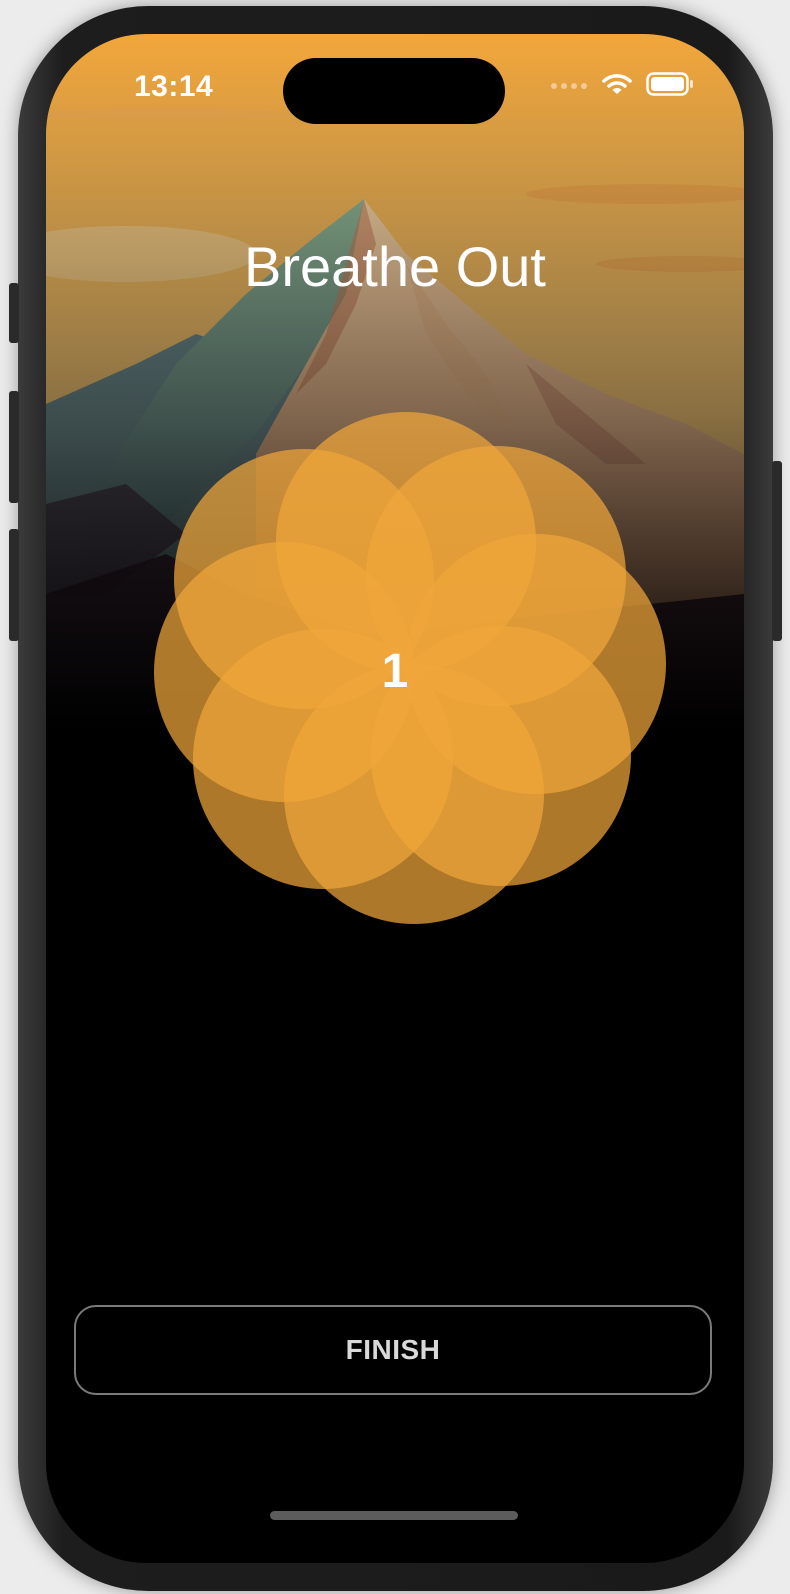  Describe the element at coordinates (14, 447) in the screenshot. I see `volume-up-button` at that location.